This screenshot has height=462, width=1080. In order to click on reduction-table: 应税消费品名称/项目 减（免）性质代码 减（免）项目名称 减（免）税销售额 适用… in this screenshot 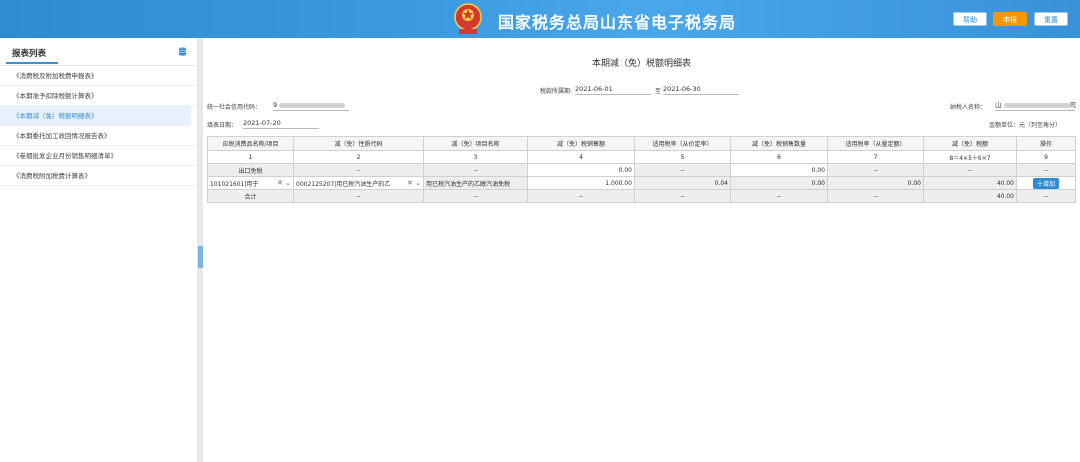, I will do `click(641, 169)`.